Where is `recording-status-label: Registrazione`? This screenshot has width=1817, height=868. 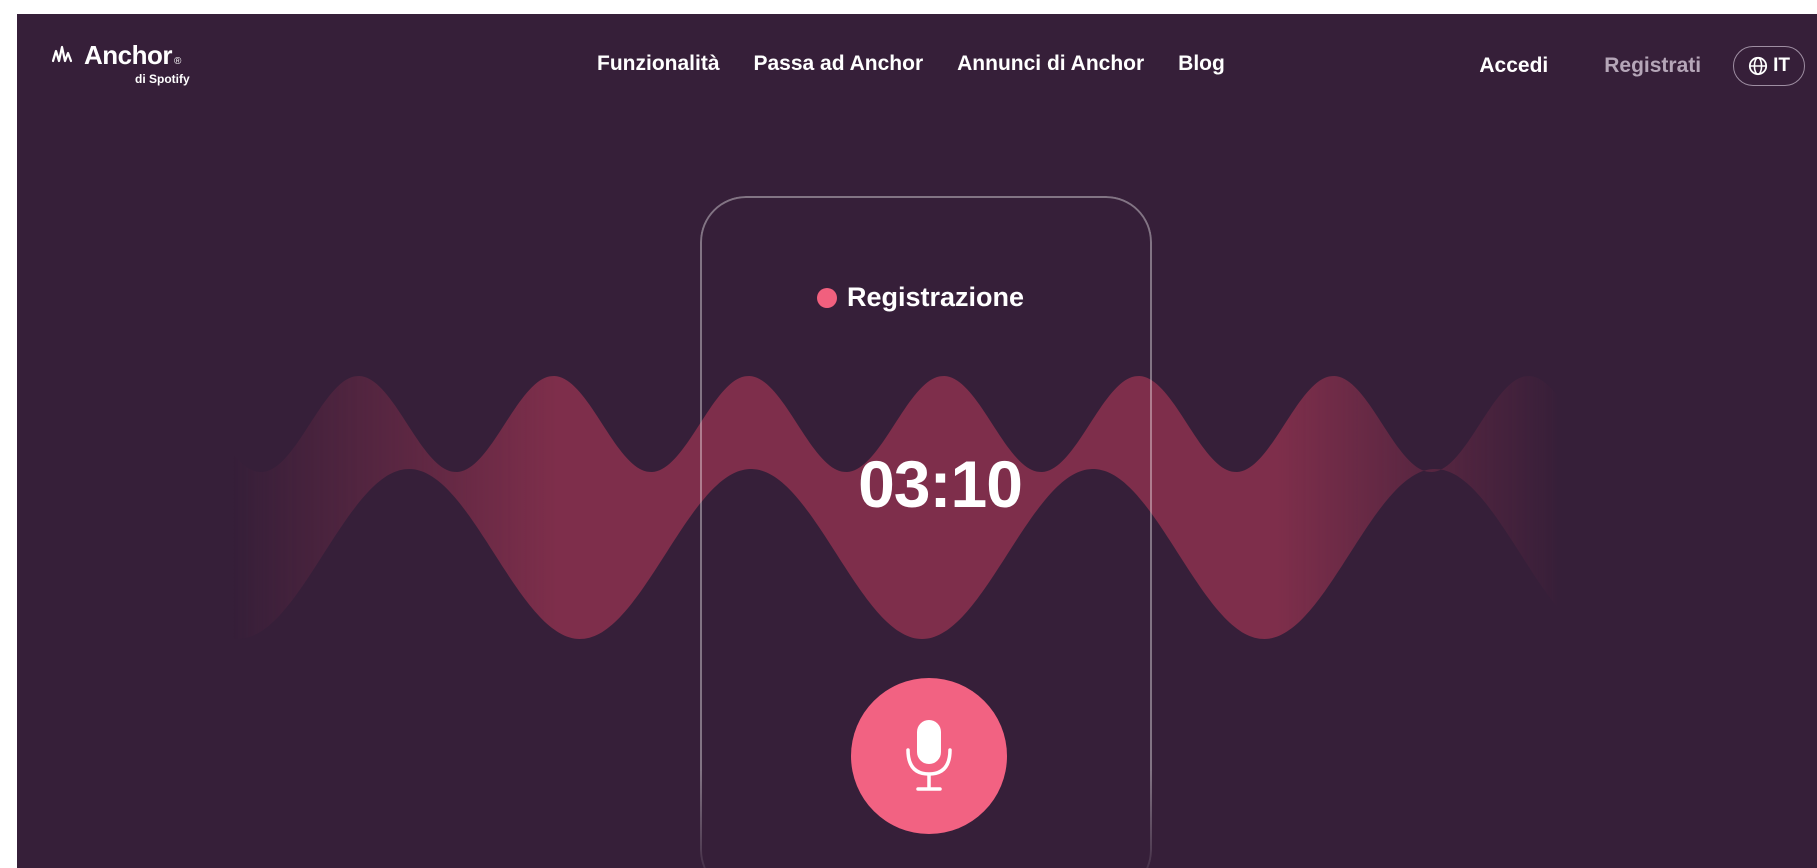
recording-status-label: Registrazione is located at coordinates (936, 297).